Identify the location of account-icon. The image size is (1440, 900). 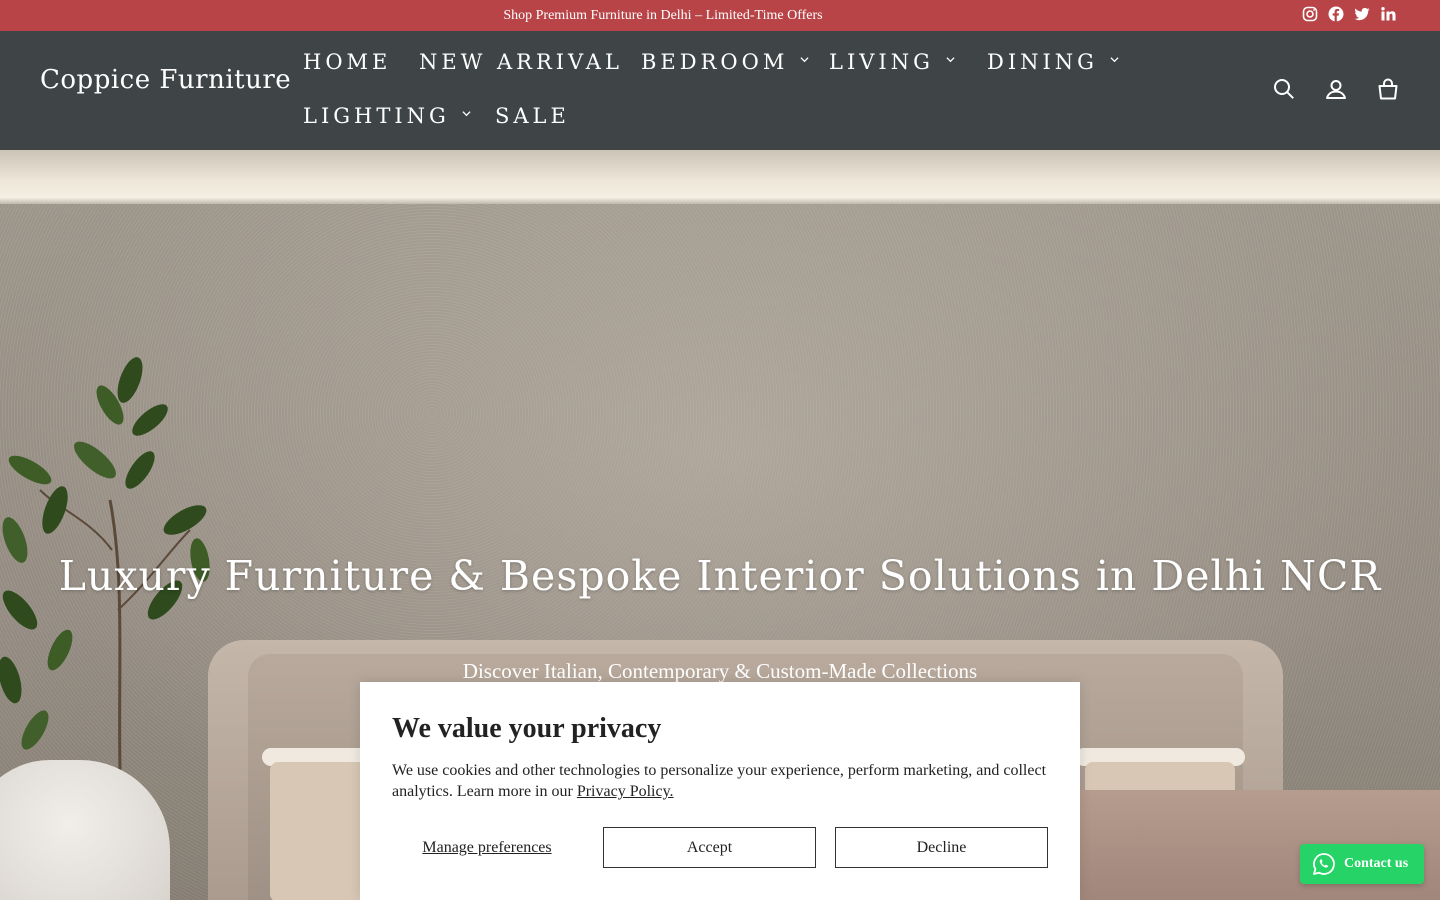
(1336, 89).